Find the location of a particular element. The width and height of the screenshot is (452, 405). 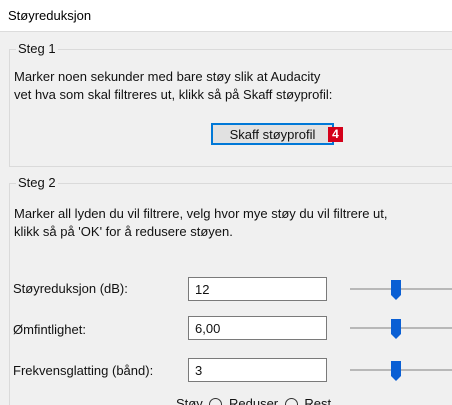

reduce-radio is located at coordinates (216, 401).